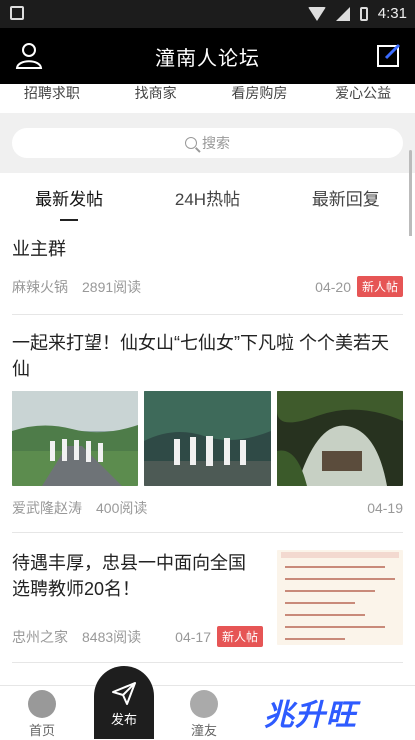 The width and height of the screenshot is (415, 740). Describe the element at coordinates (112, 636) in the screenshot. I see `post-reads: 8483阅读` at that location.